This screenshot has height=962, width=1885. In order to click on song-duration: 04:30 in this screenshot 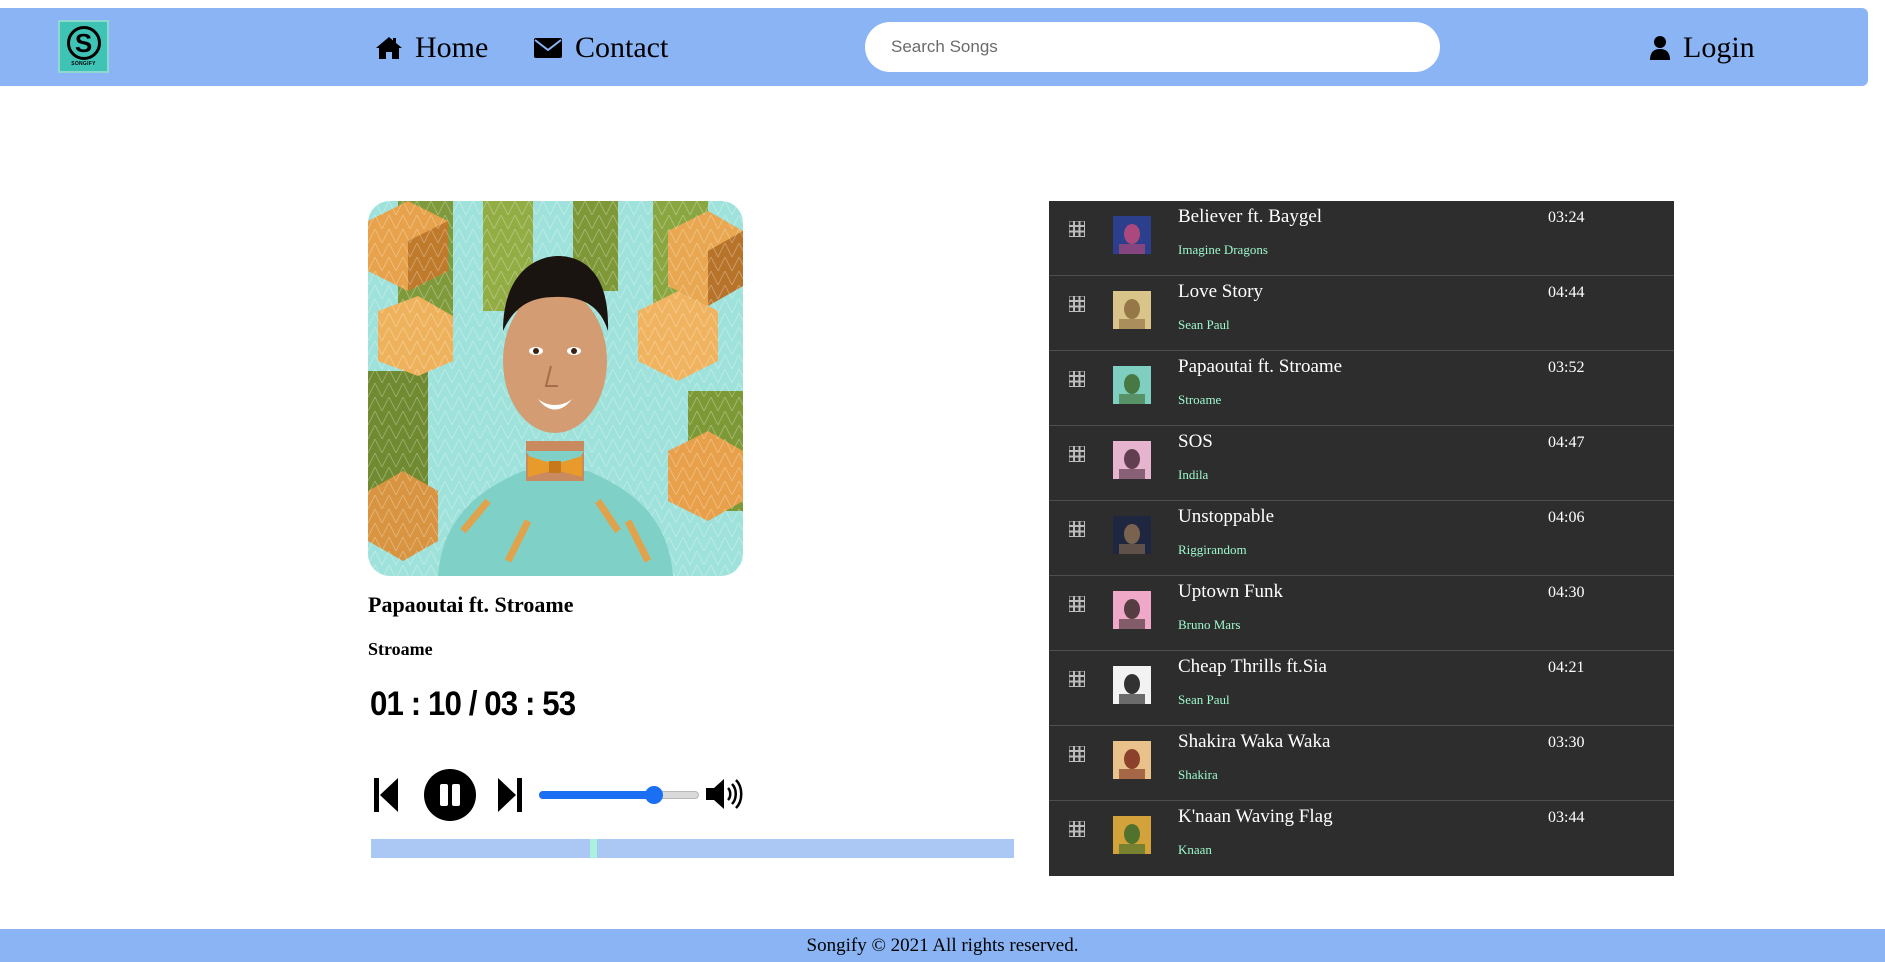, I will do `click(1566, 592)`.